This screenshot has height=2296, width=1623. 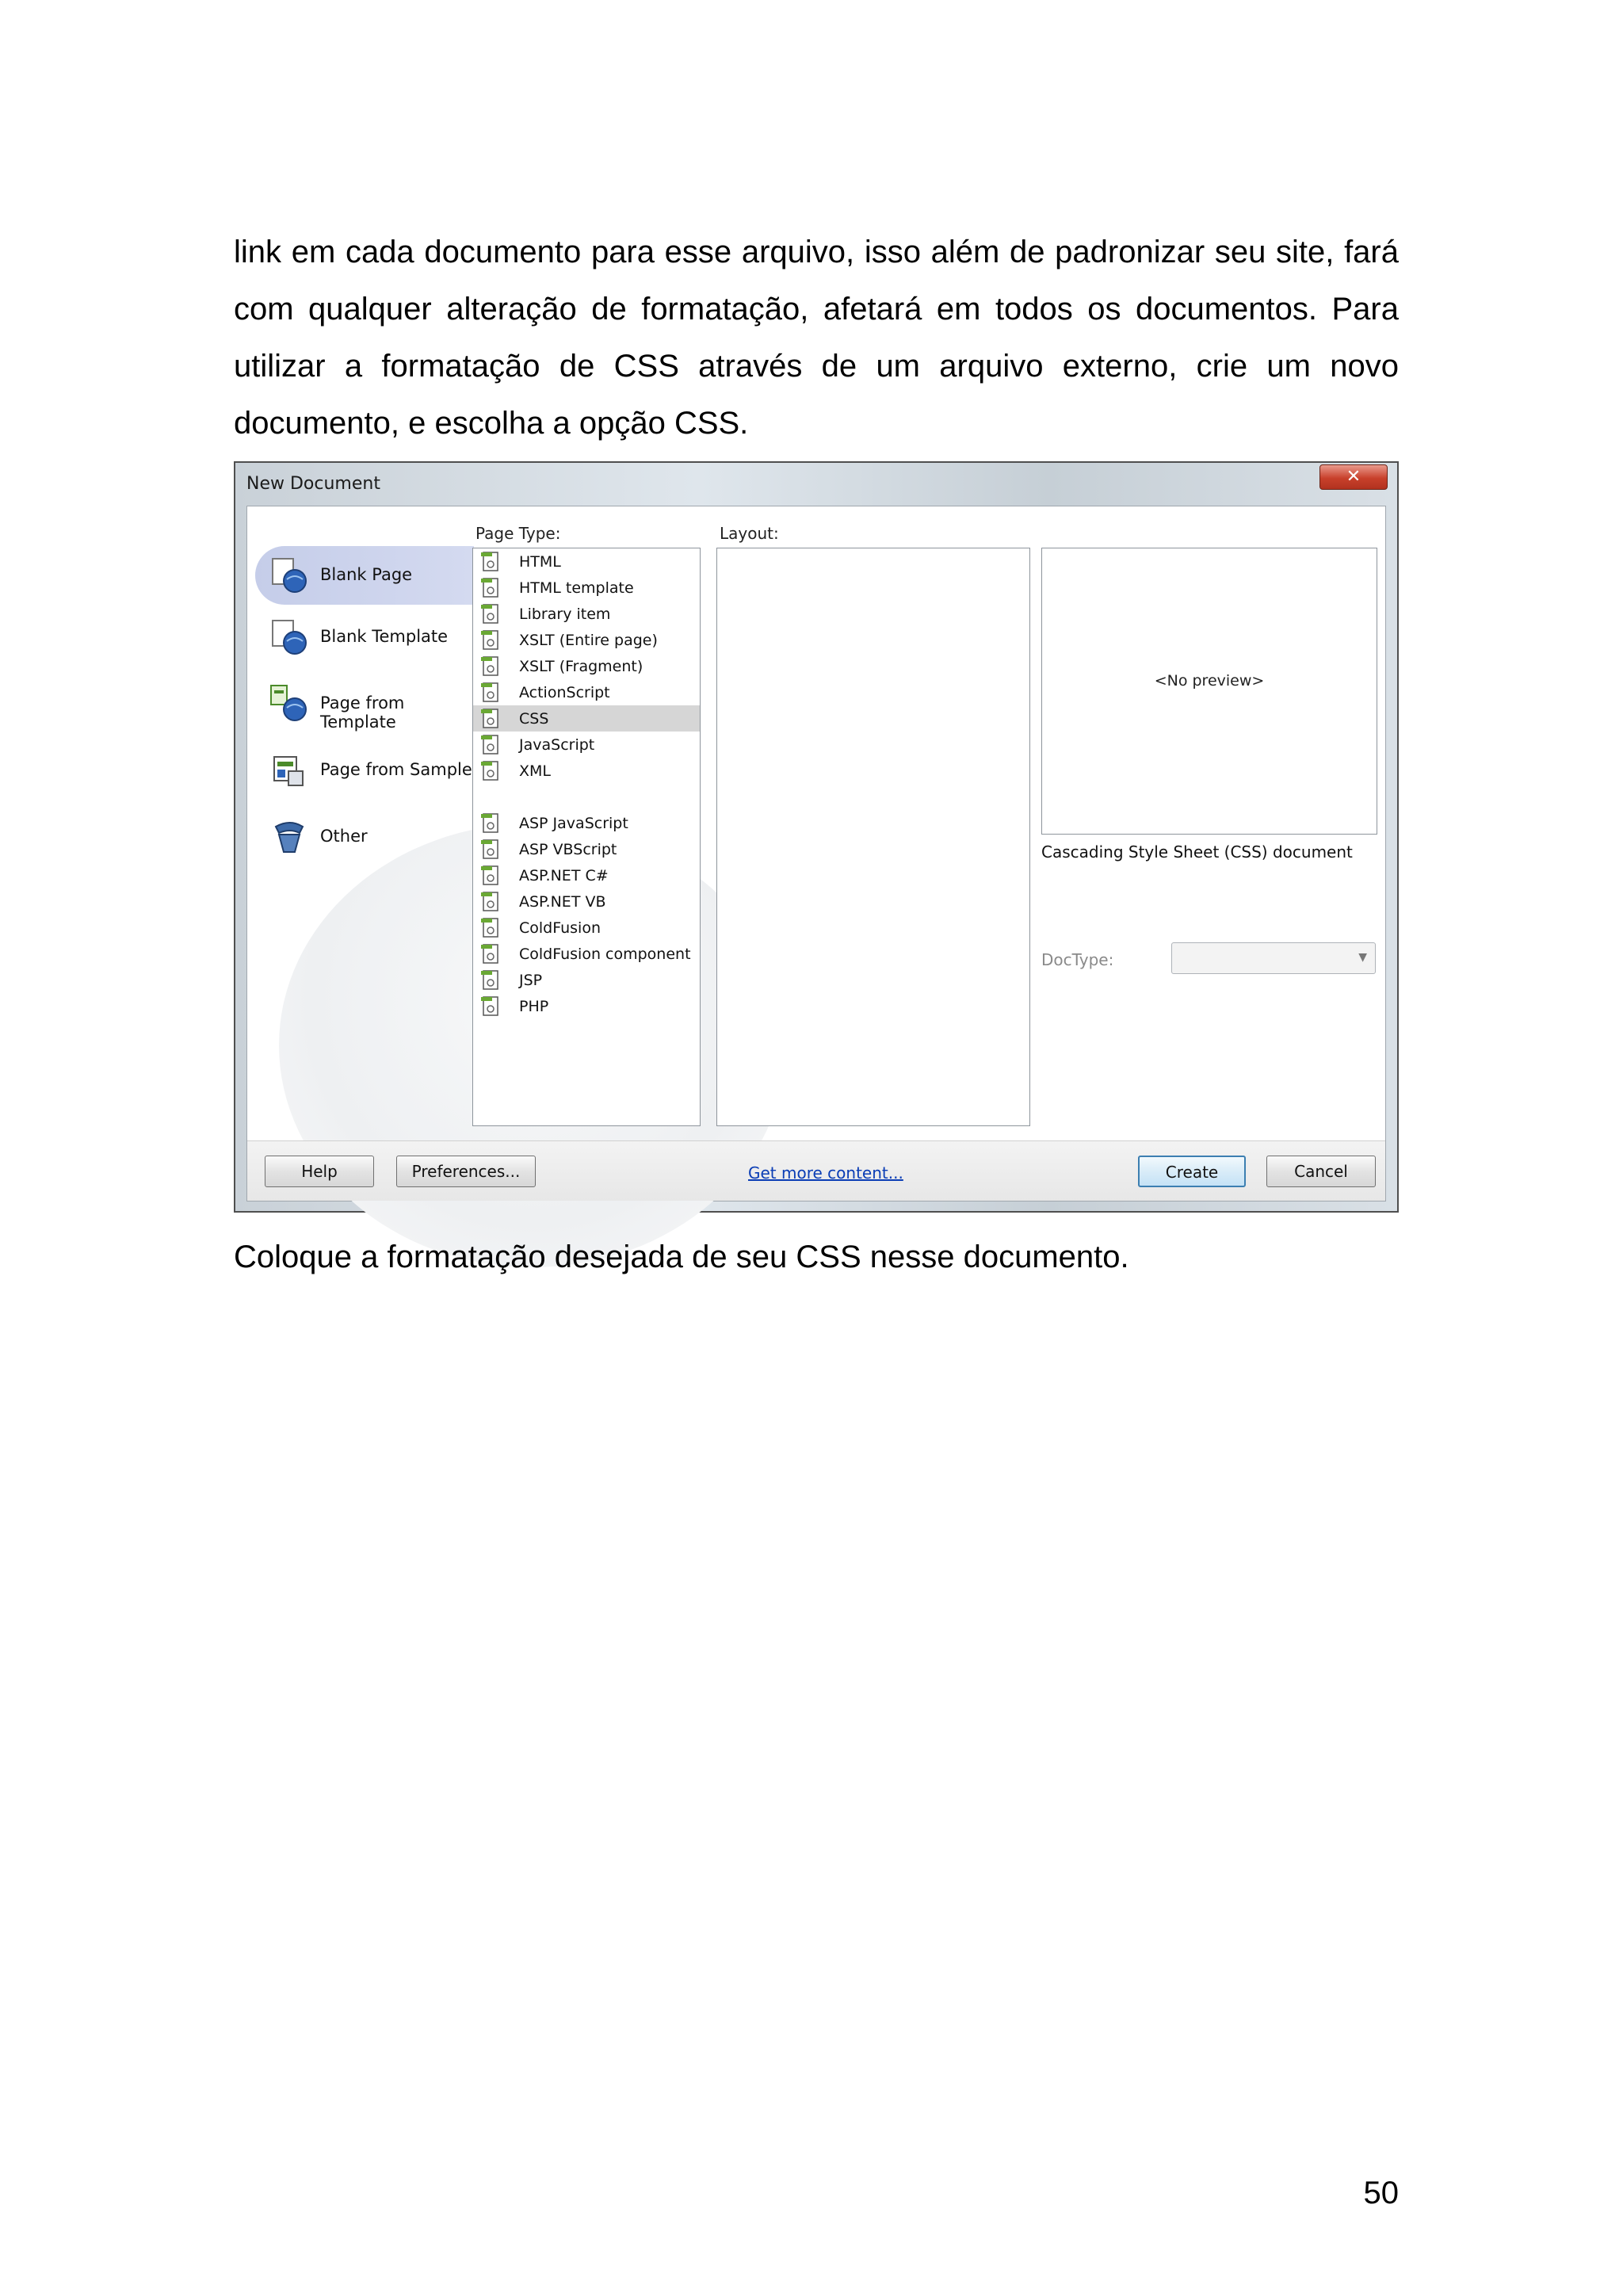 What do you see at coordinates (586, 561) in the screenshot?
I see `page-type-item: HTML` at bounding box center [586, 561].